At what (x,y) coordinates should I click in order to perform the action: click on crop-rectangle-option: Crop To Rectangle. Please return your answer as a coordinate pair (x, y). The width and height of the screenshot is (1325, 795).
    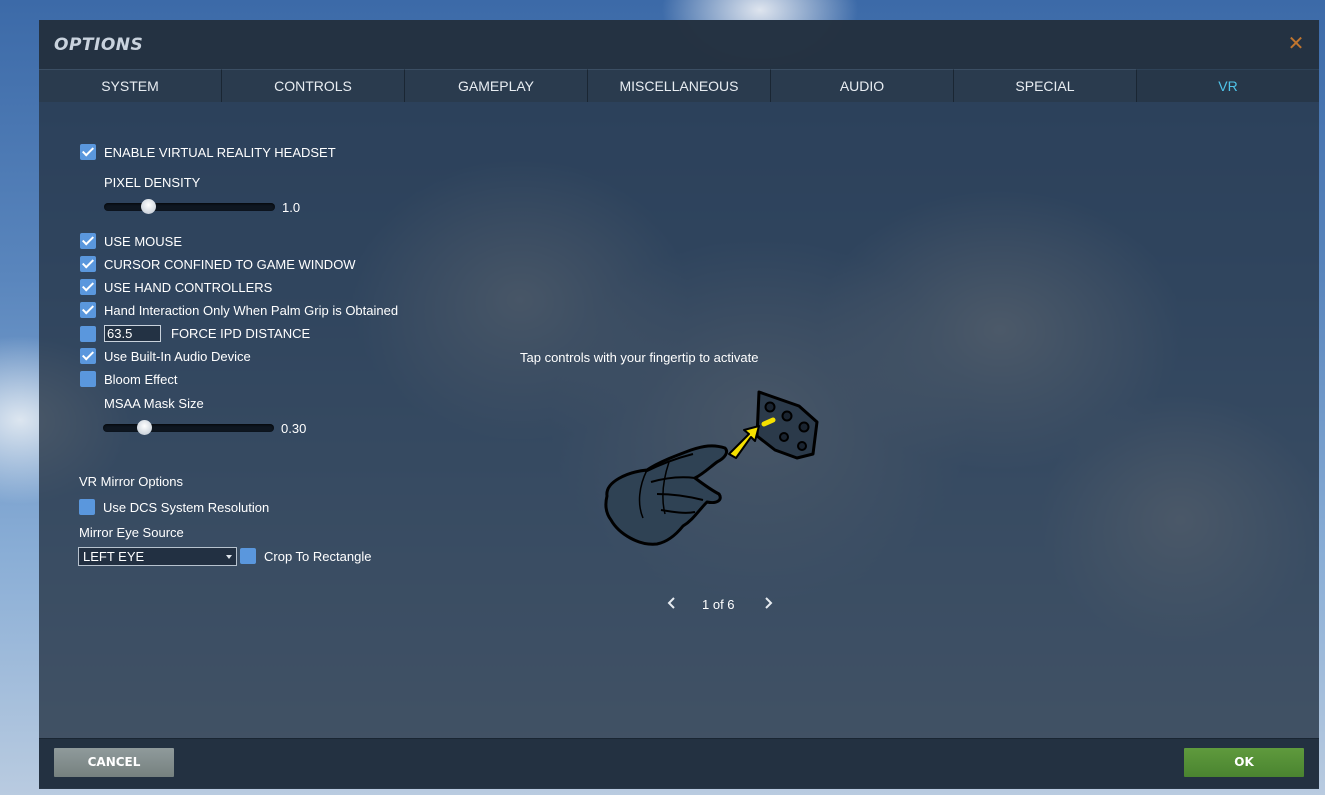
    Looking at the image, I should click on (305, 556).